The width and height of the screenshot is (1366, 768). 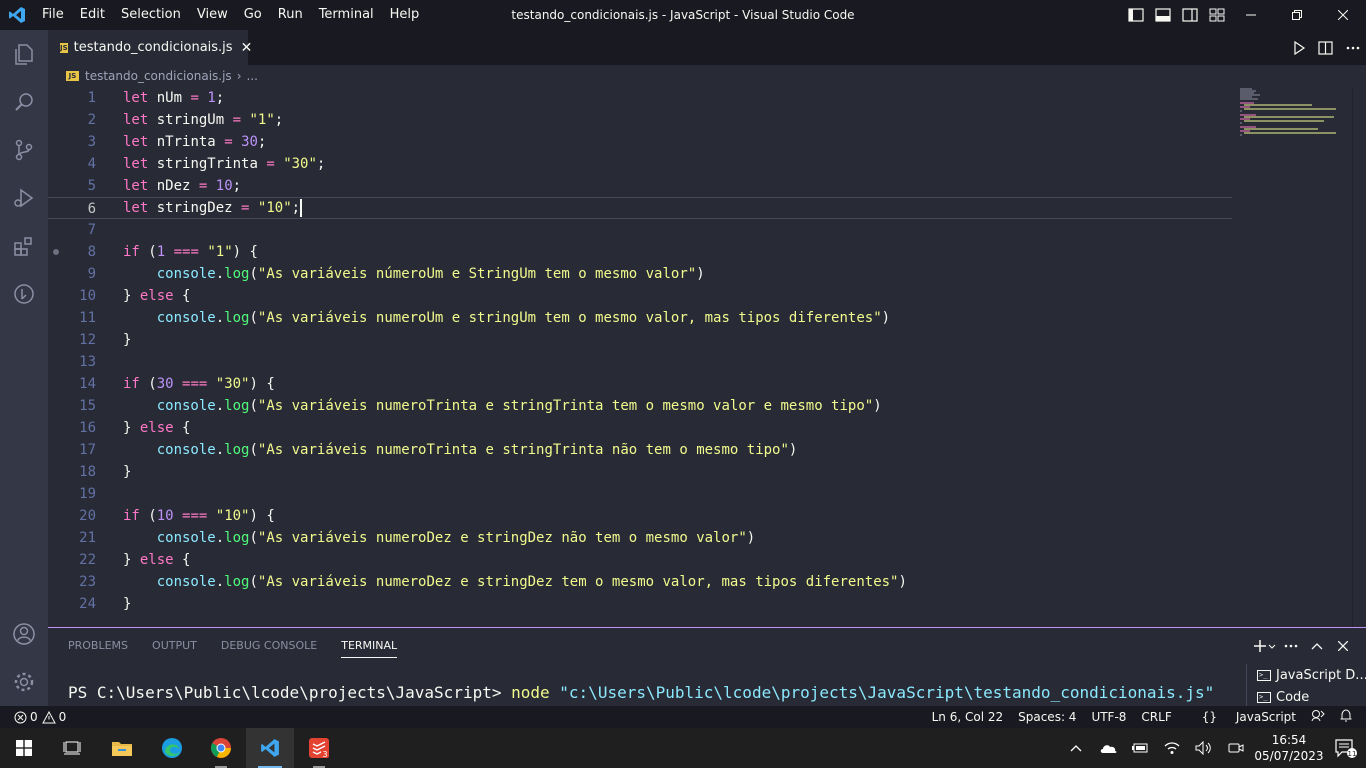 I want to click on more-actions-icon, so click(x=1352, y=47).